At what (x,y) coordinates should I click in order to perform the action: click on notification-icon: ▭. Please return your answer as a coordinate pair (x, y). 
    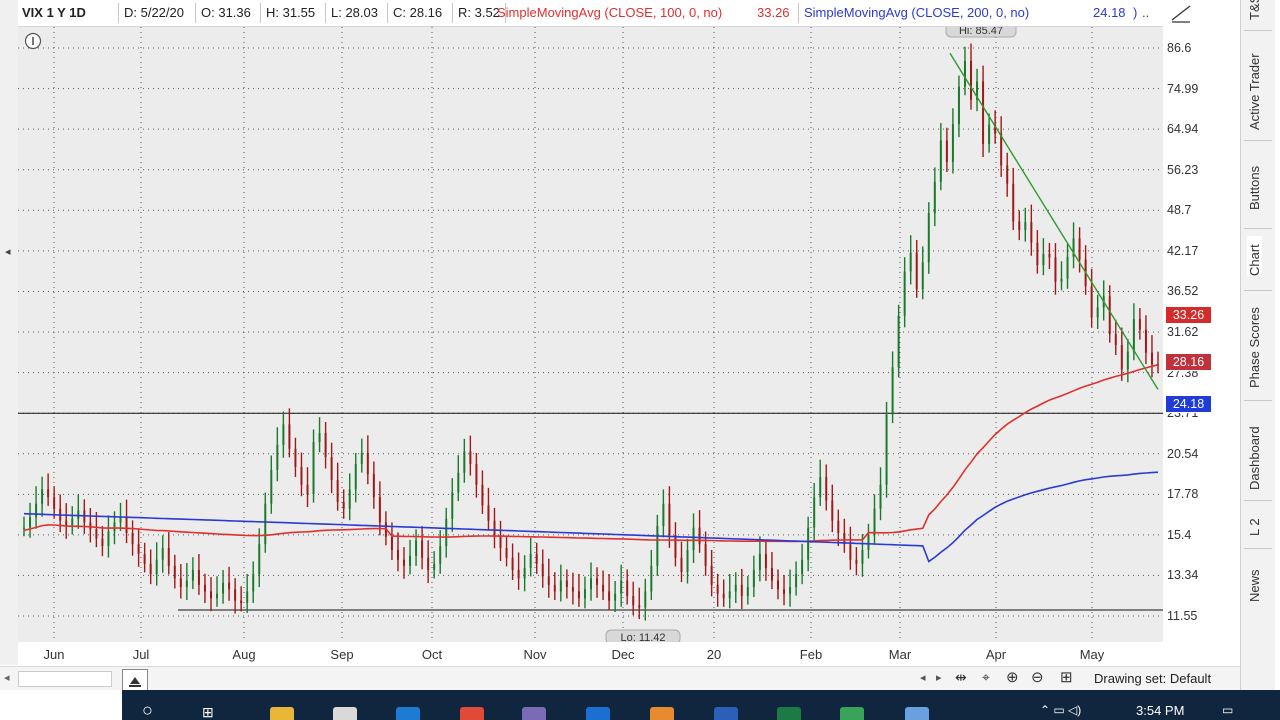
    Looking at the image, I should click on (1227, 710).